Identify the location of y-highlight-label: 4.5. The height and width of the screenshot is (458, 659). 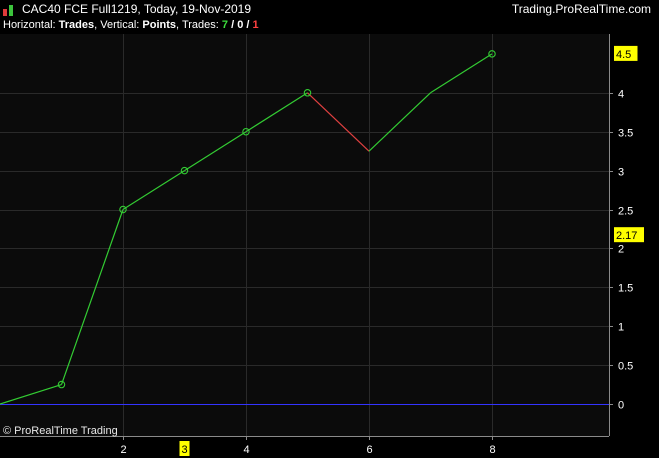
(623, 55).